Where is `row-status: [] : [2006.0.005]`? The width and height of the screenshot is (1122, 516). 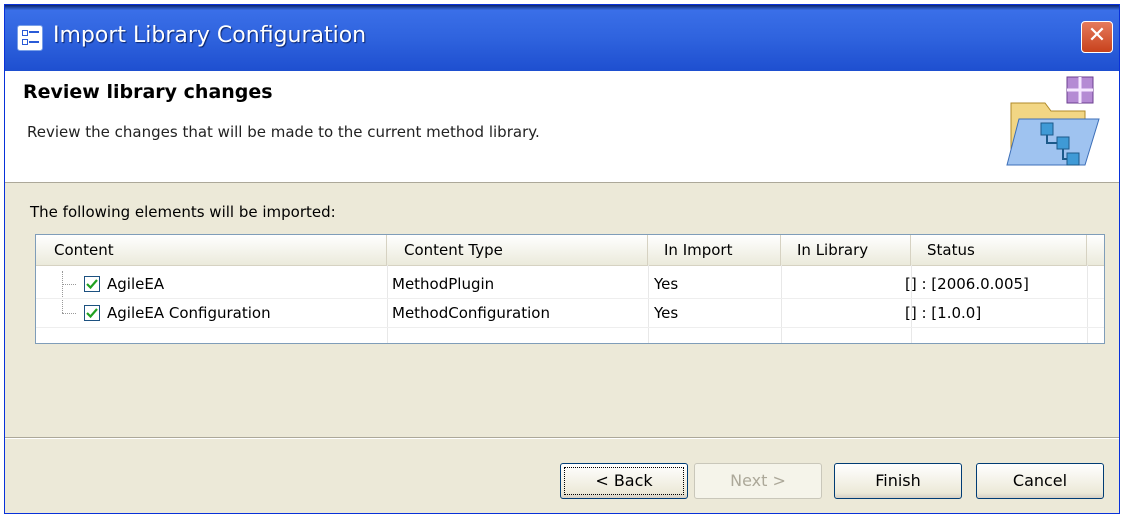 row-status: [] : [2006.0.005] is located at coordinates (967, 284).